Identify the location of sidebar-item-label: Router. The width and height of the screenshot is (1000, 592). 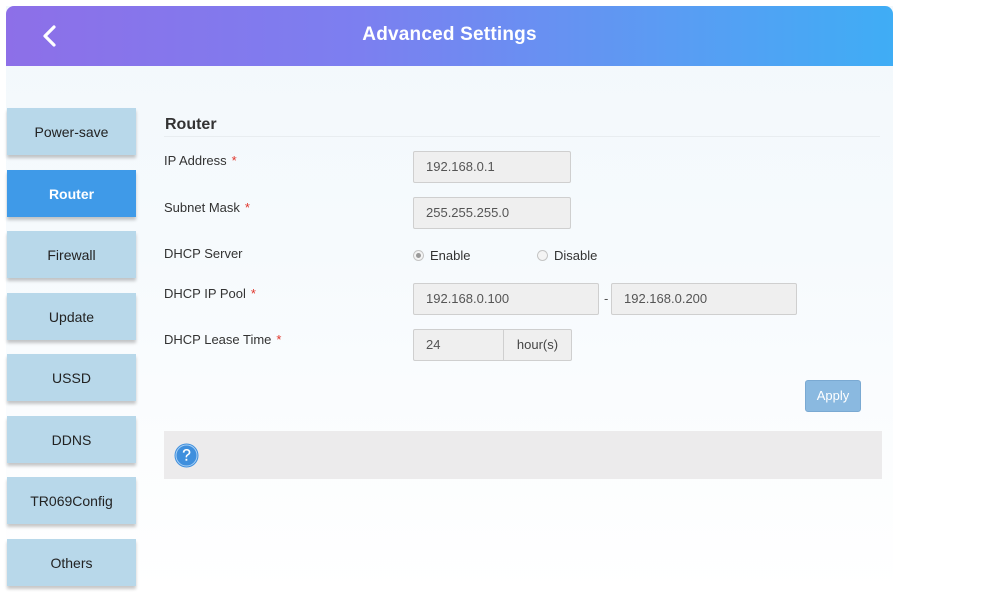
(71, 193).